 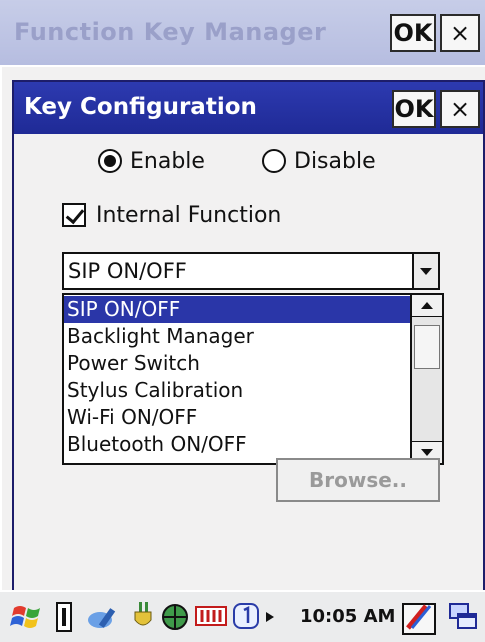 I want to click on internal-function-option: Internal Function, so click(x=171, y=215).